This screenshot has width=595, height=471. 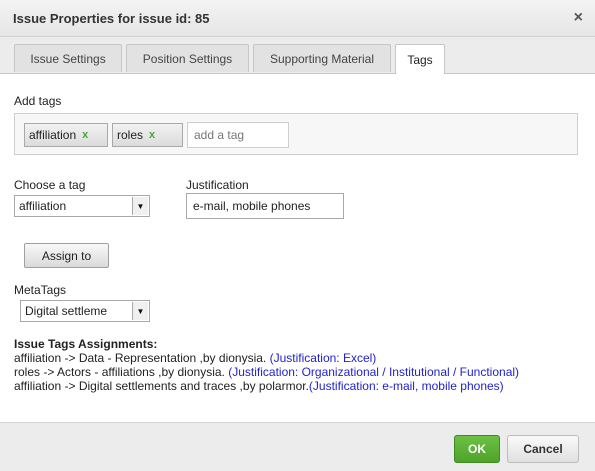 What do you see at coordinates (323, 358) in the screenshot?
I see `assignment-justification: (Justification: Excel)` at bounding box center [323, 358].